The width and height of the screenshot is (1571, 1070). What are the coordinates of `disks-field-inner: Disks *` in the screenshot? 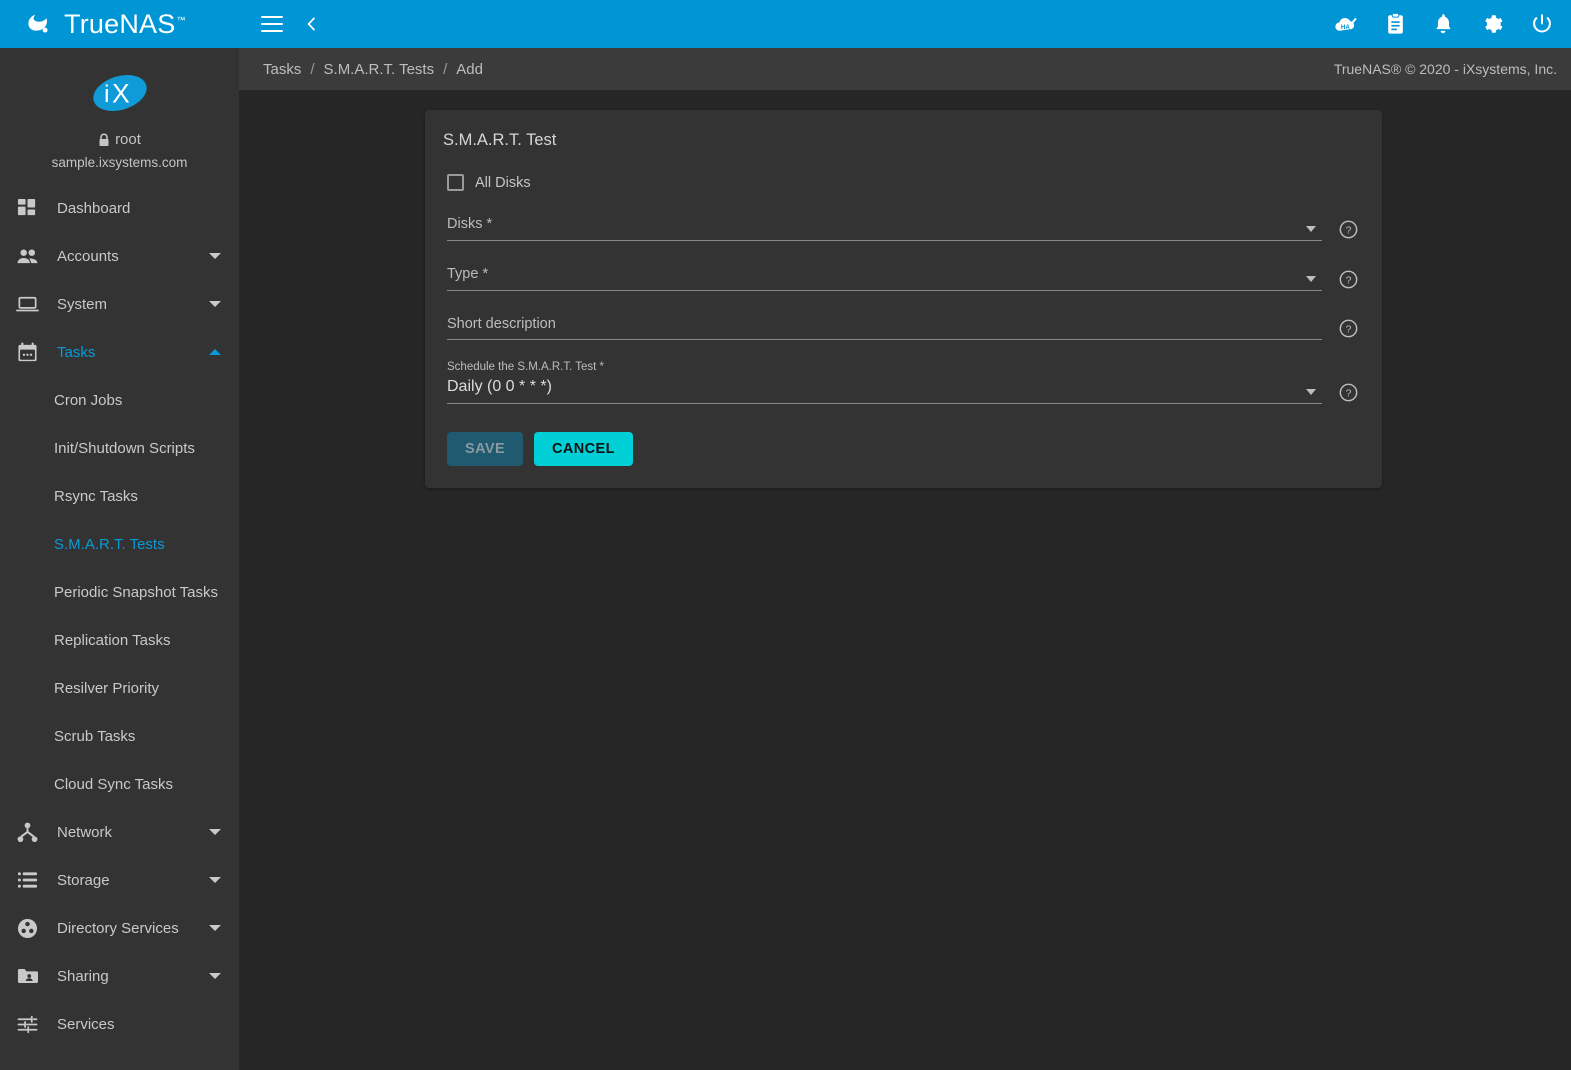 It's located at (884, 227).